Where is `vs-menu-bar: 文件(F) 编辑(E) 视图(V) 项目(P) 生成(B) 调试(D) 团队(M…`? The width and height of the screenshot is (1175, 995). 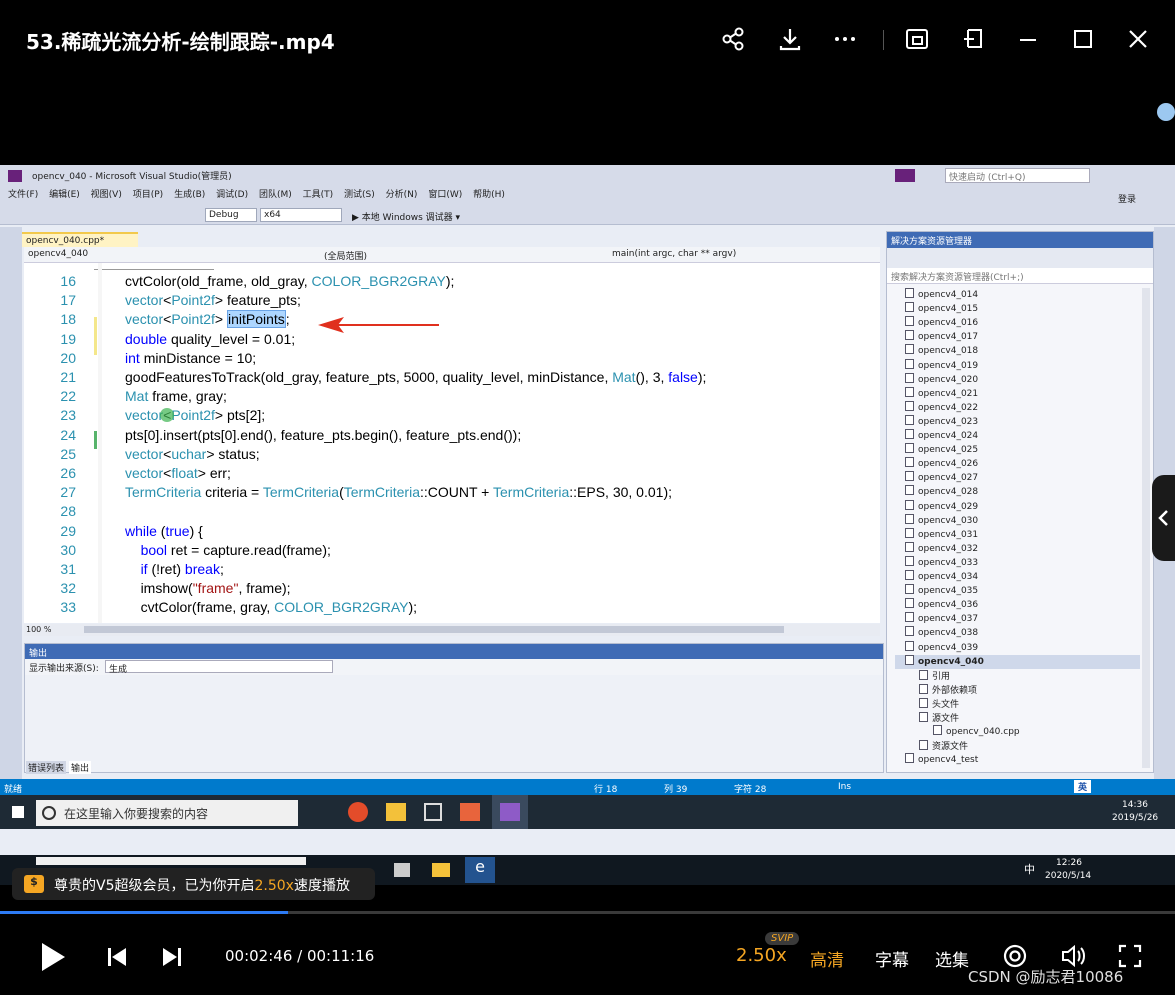 vs-menu-bar: 文件(F) 编辑(E) 视图(V) 项目(P) 生成(B) 调试(D) 团队(M… is located at coordinates (587, 196).